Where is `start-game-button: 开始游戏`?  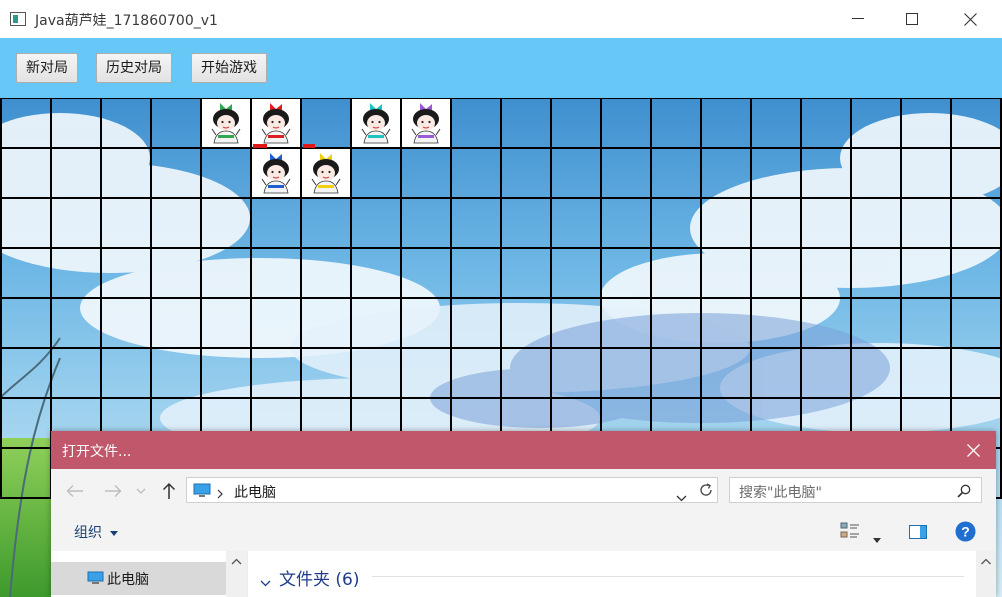 start-game-button: 开始游戏 is located at coordinates (229, 68).